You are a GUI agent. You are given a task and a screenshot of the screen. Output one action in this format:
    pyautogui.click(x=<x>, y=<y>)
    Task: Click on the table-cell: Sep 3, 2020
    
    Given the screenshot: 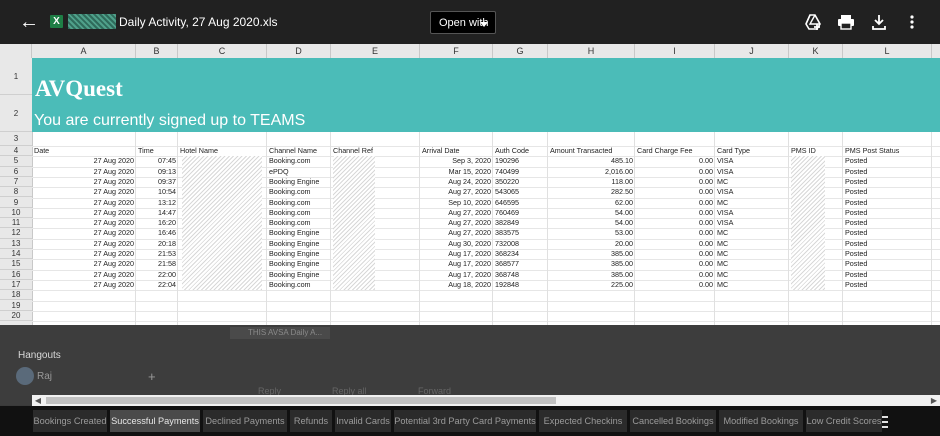 What is the action you would take?
    pyautogui.click(x=471, y=161)
    